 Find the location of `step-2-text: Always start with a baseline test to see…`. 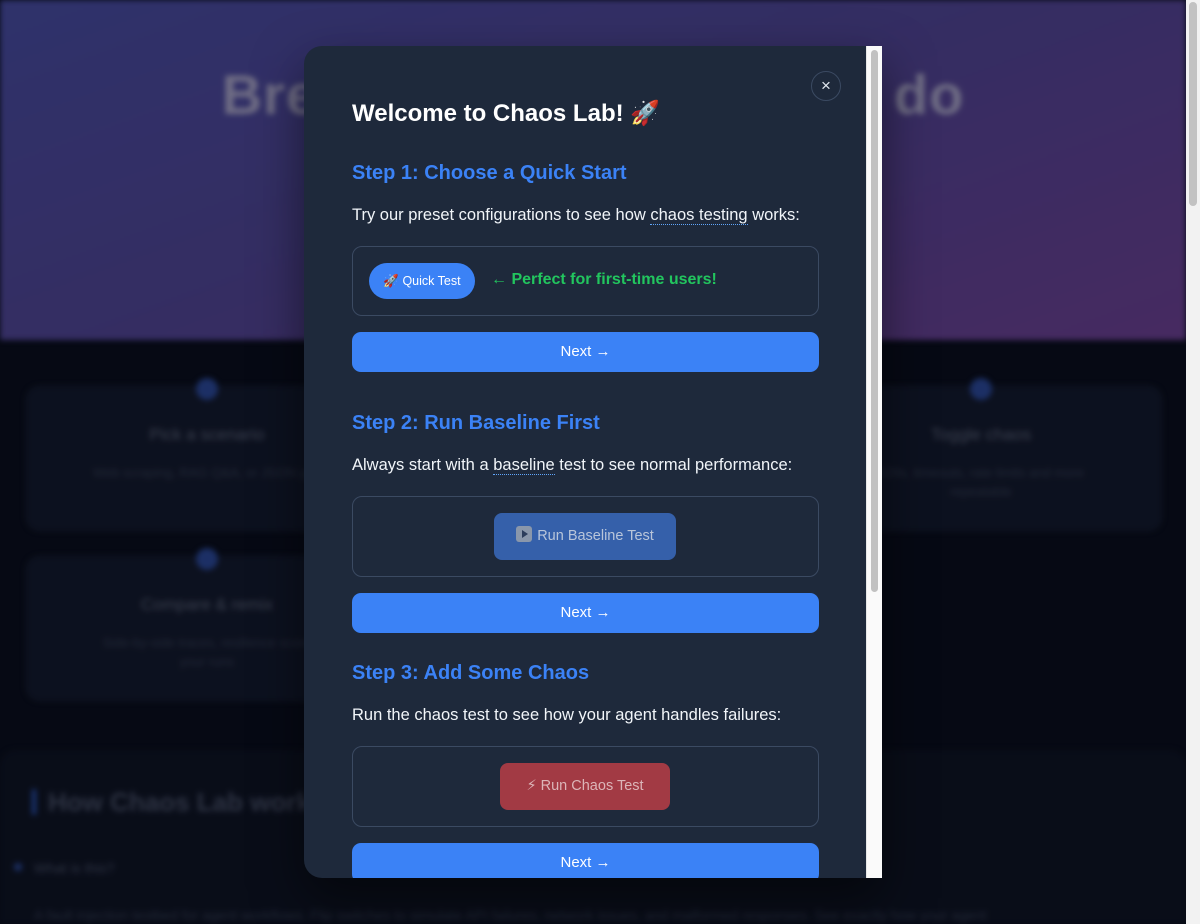

step-2-text: Always start with a baseline test to see… is located at coordinates (572, 465).